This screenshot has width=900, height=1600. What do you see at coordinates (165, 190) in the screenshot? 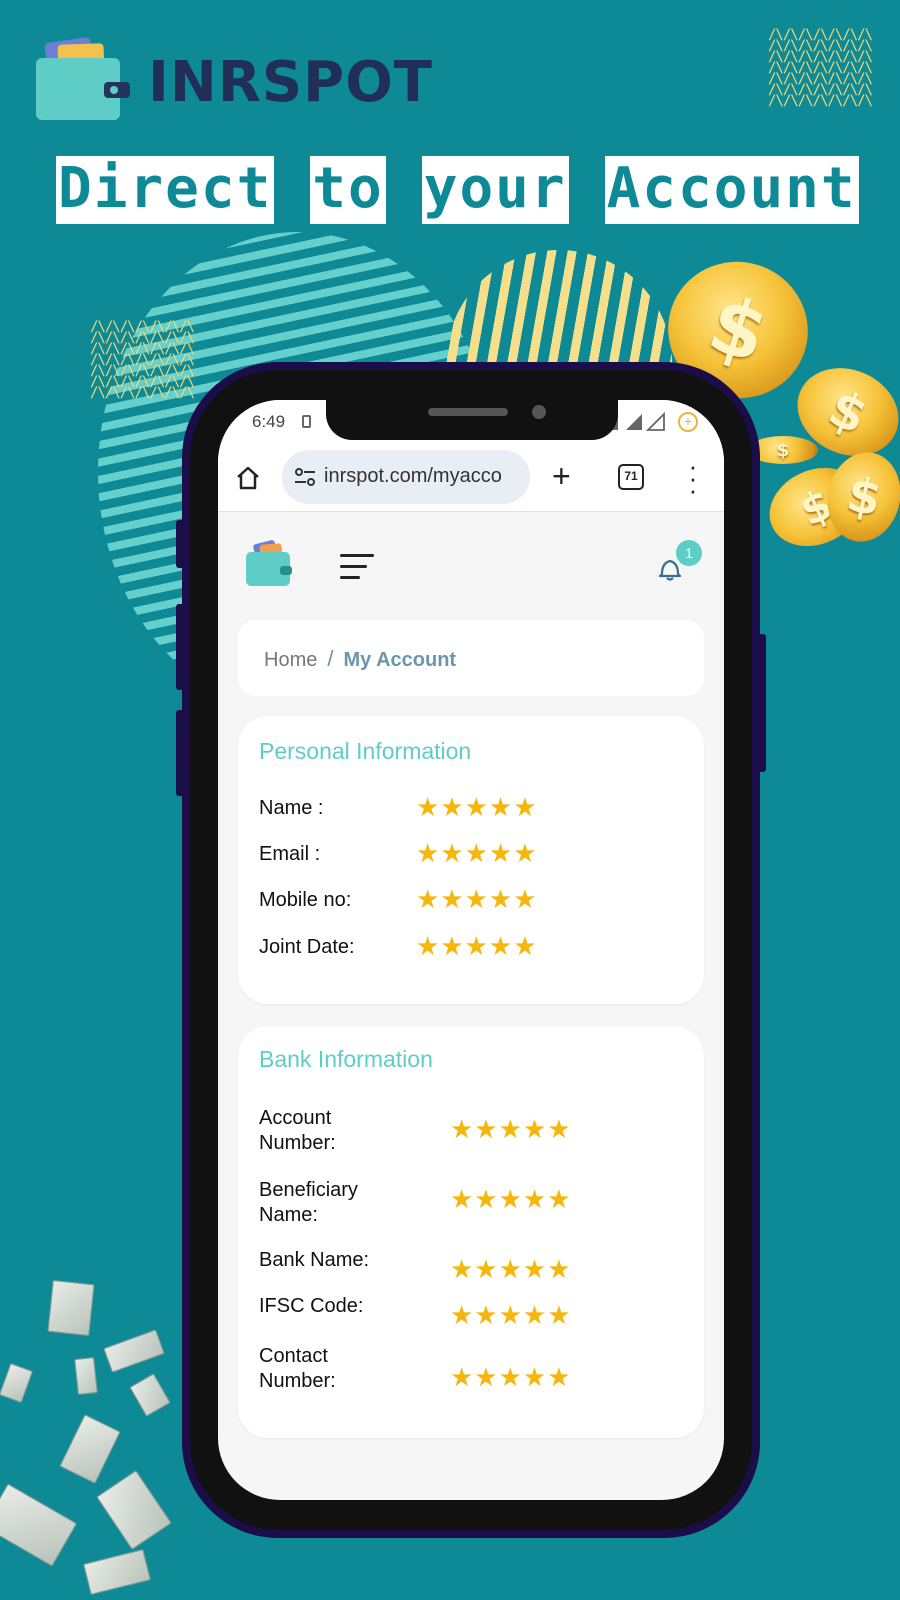
I see `headline-word: Direct` at bounding box center [165, 190].